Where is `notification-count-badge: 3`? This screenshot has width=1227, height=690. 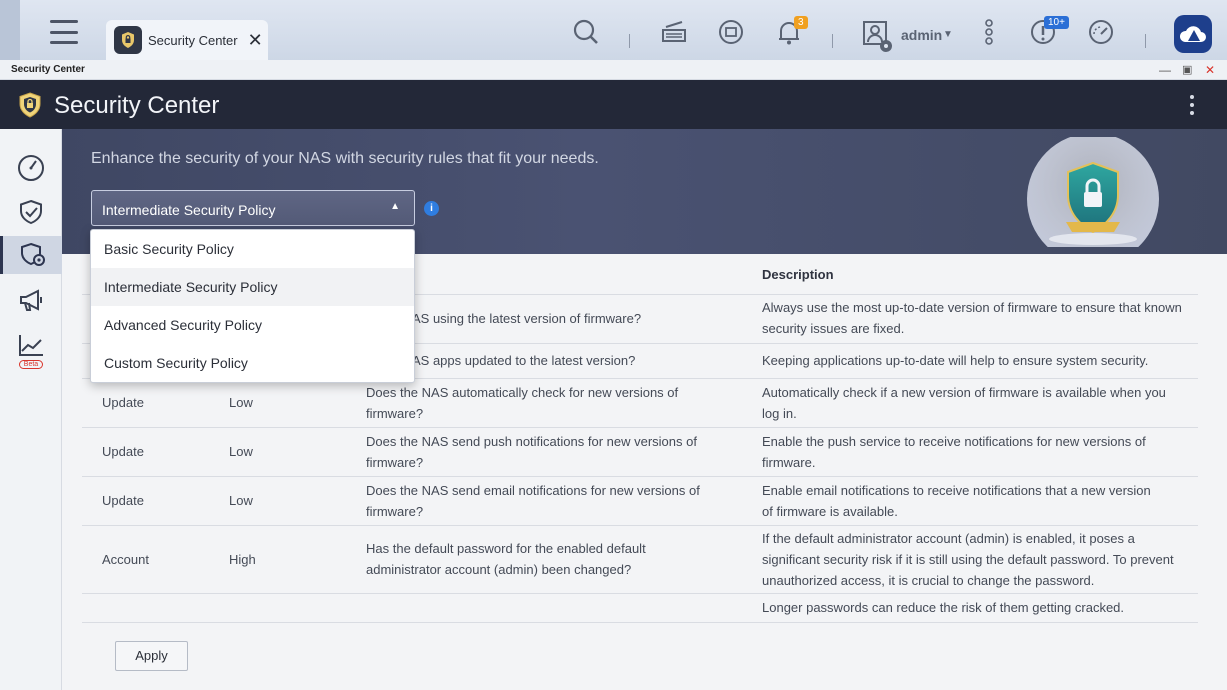 notification-count-badge: 3 is located at coordinates (801, 22).